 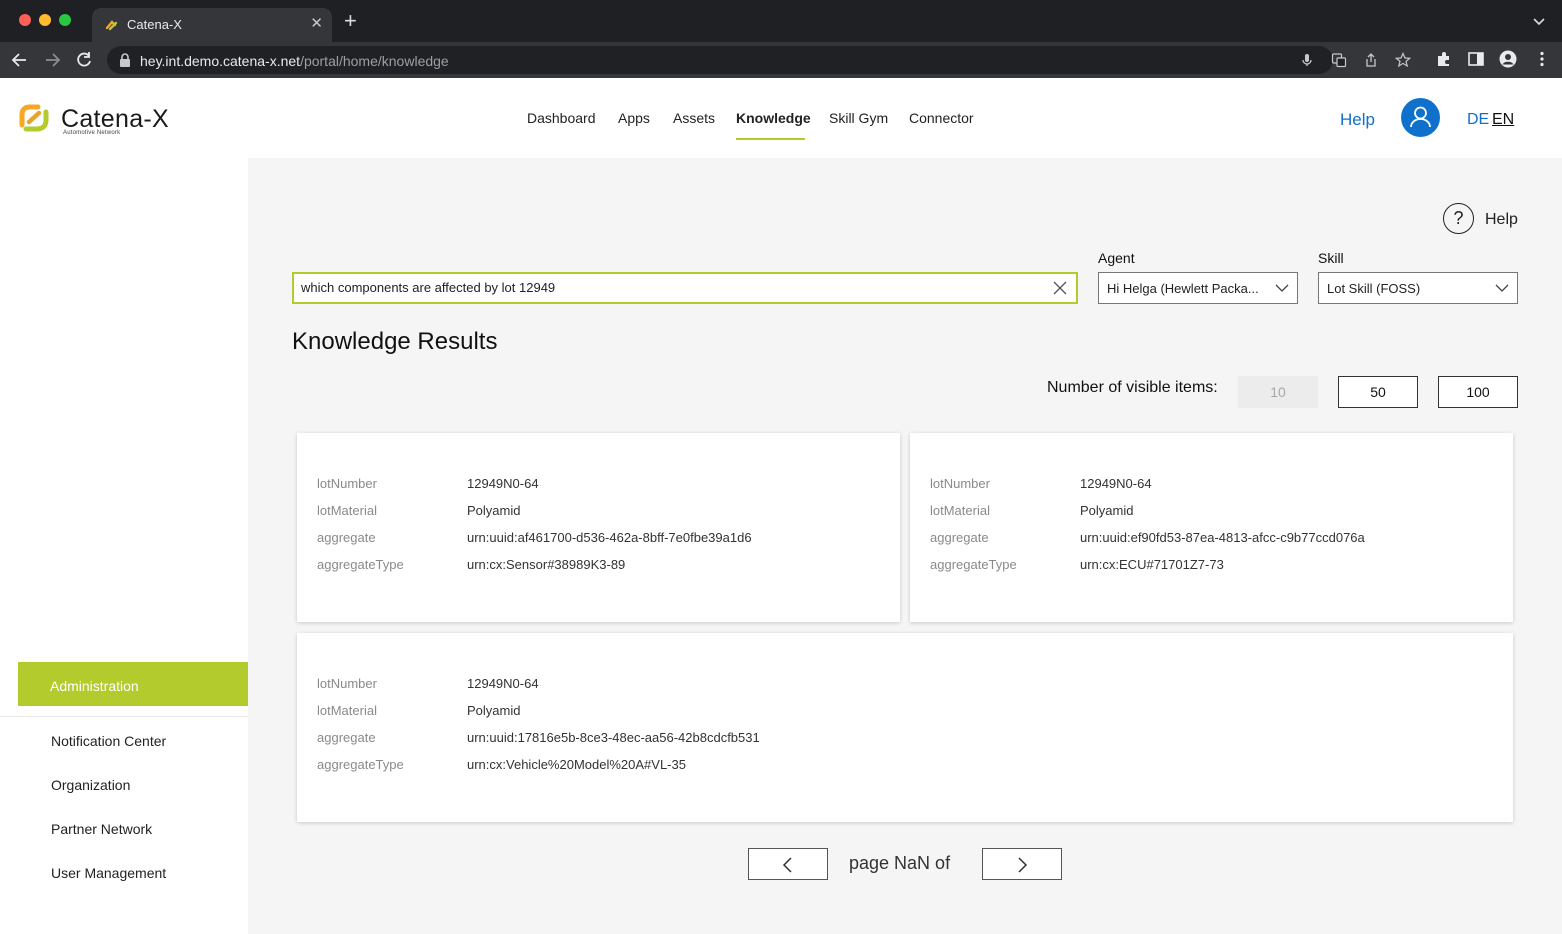 What do you see at coordinates (108, 741) in the screenshot?
I see `sidebar-item-notification-center: Notification Center` at bounding box center [108, 741].